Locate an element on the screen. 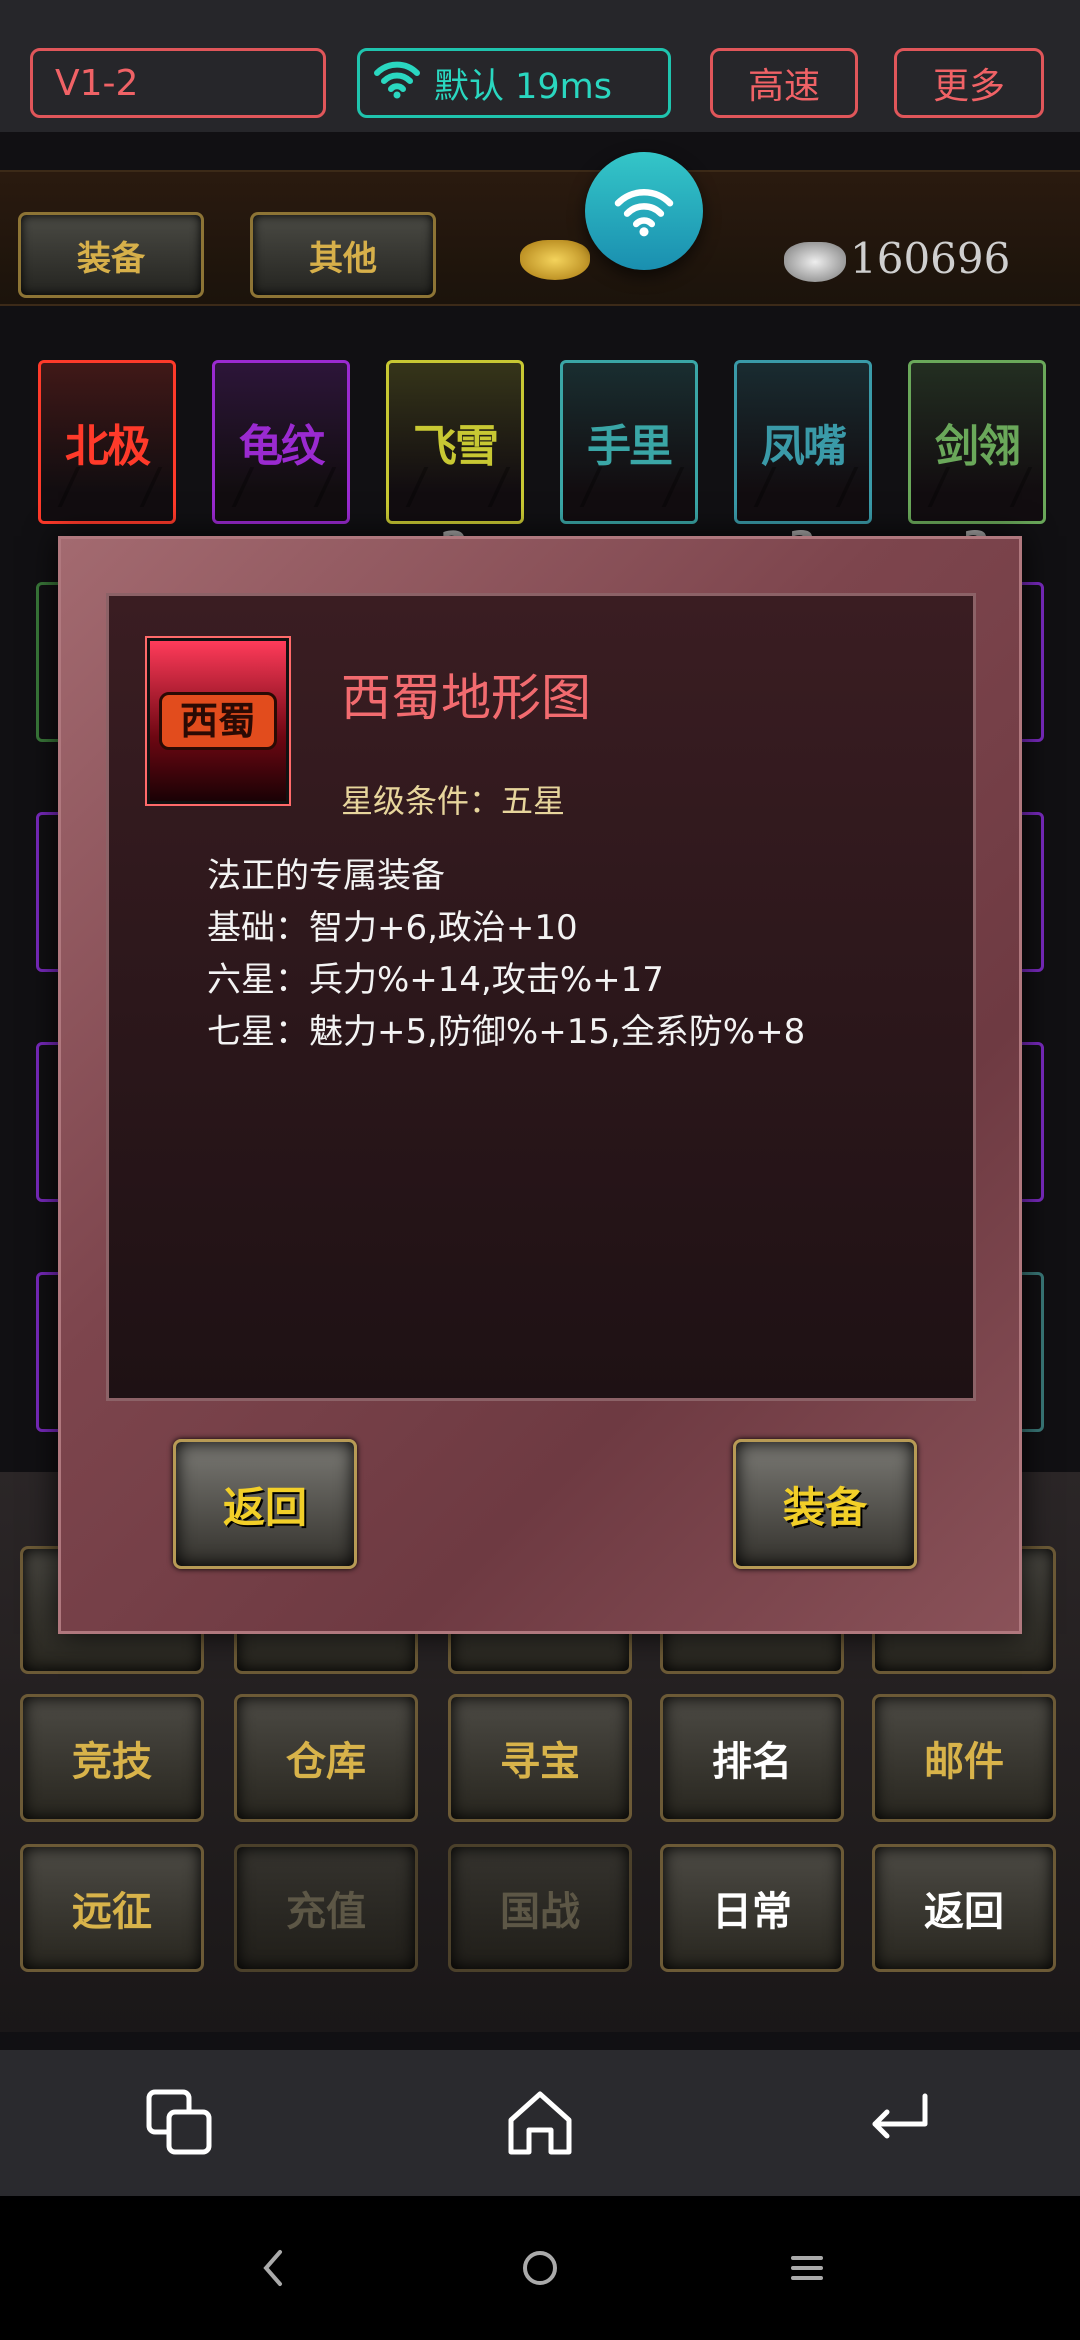  arena-button: 竞技 is located at coordinates (112, 1758).